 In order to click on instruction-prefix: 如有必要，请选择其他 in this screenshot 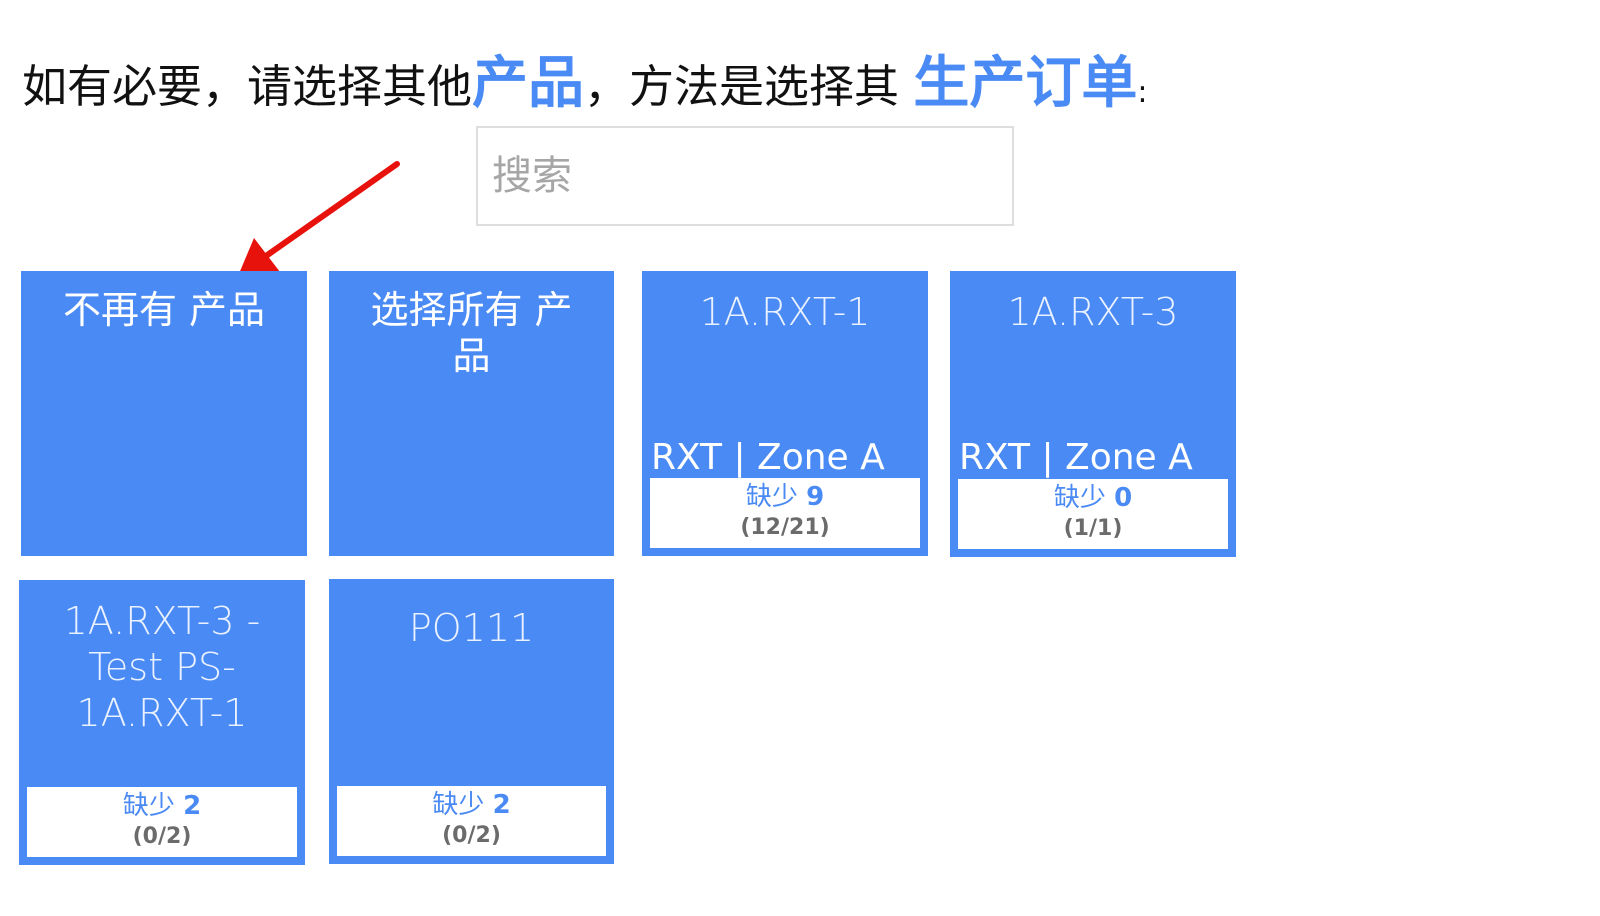, I will do `click(247, 86)`.